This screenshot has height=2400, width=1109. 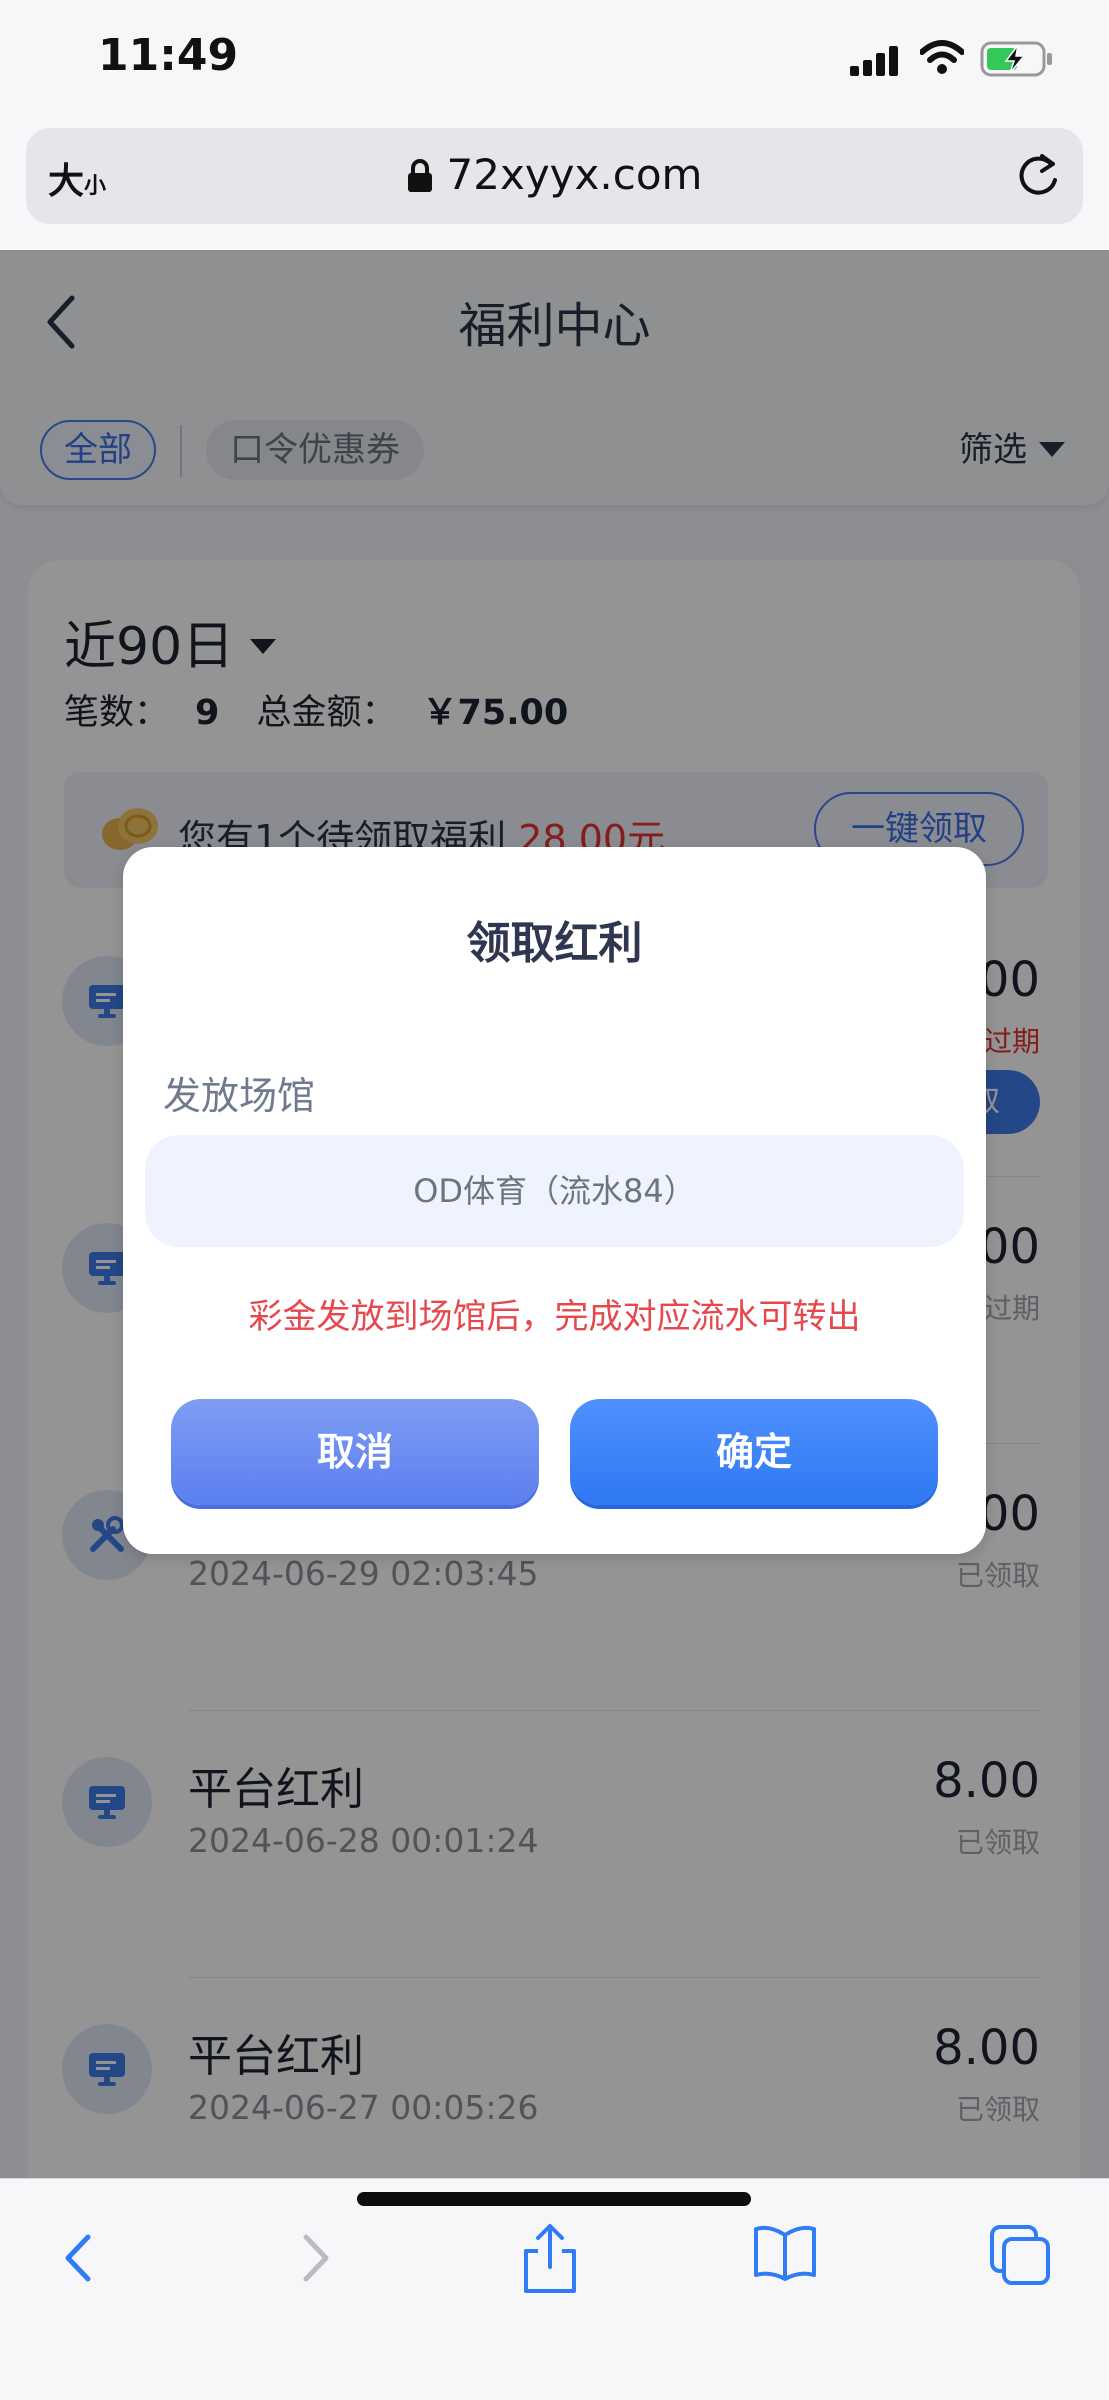 I want to click on battery-charging-icon, so click(x=1016, y=59).